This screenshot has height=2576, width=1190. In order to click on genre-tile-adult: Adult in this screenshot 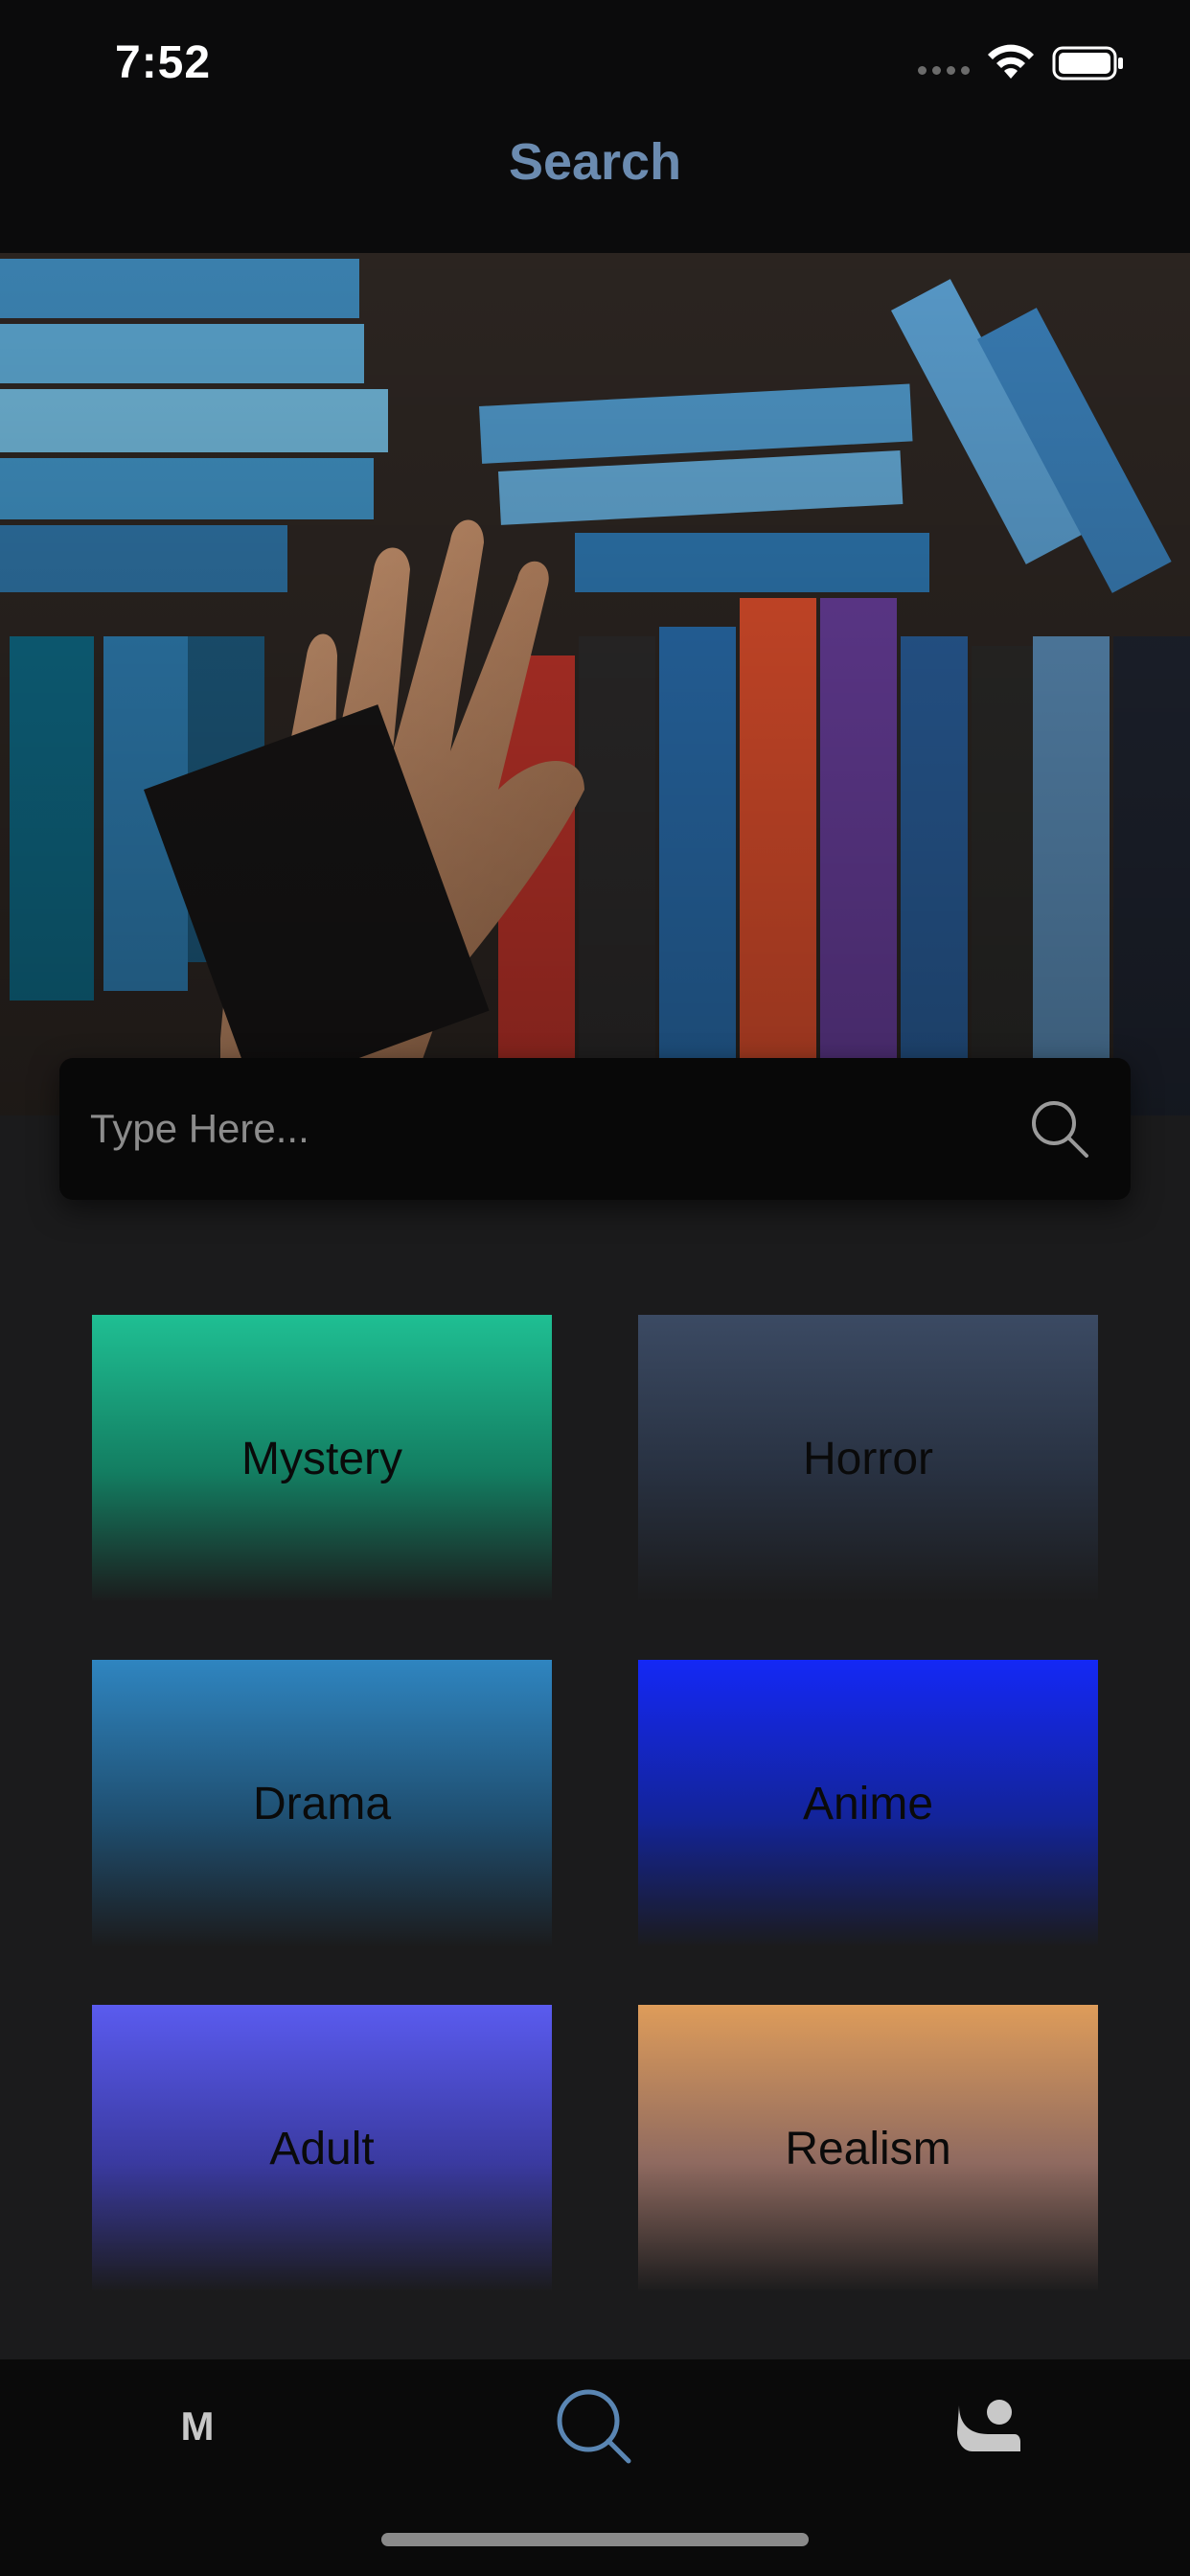, I will do `click(322, 2148)`.